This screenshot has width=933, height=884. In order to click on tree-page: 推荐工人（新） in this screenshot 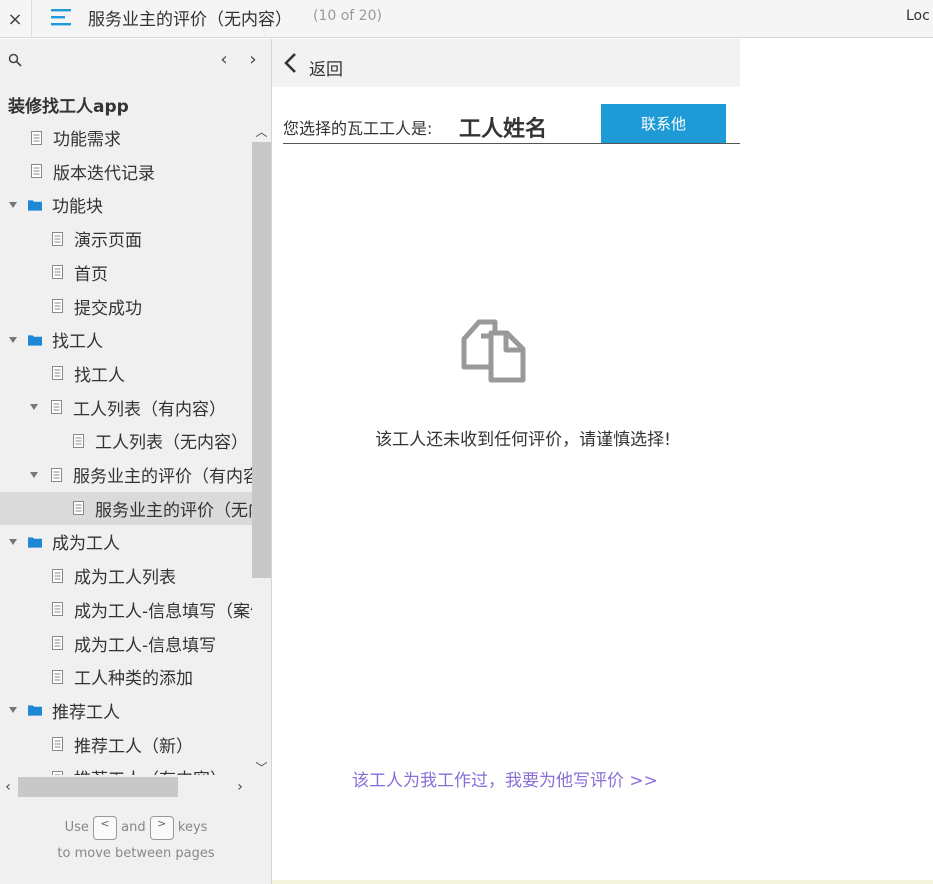, I will do `click(126, 744)`.